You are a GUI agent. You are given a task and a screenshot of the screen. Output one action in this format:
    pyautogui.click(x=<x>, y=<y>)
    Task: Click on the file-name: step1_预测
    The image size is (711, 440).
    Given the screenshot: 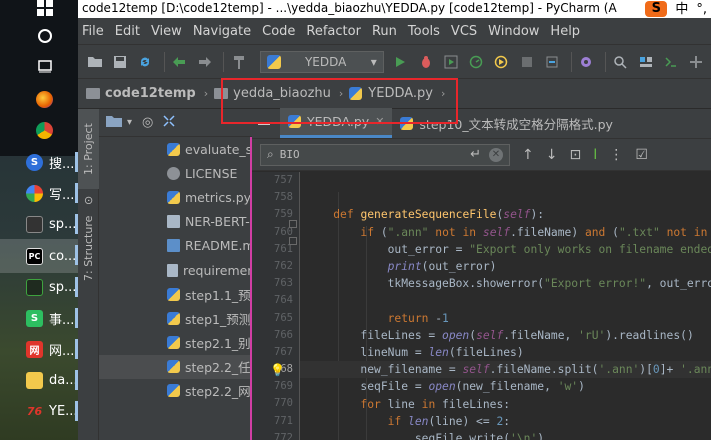 What is the action you would take?
    pyautogui.click(x=218, y=319)
    